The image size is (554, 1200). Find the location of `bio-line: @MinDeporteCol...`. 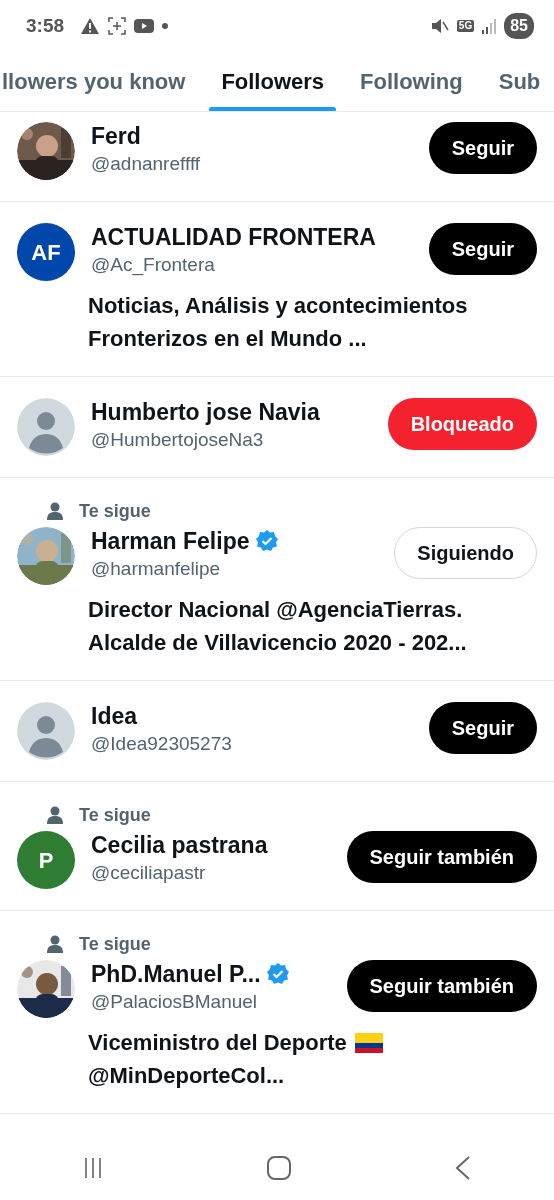

bio-line: @MinDeporteCol... is located at coordinates (186, 1076).